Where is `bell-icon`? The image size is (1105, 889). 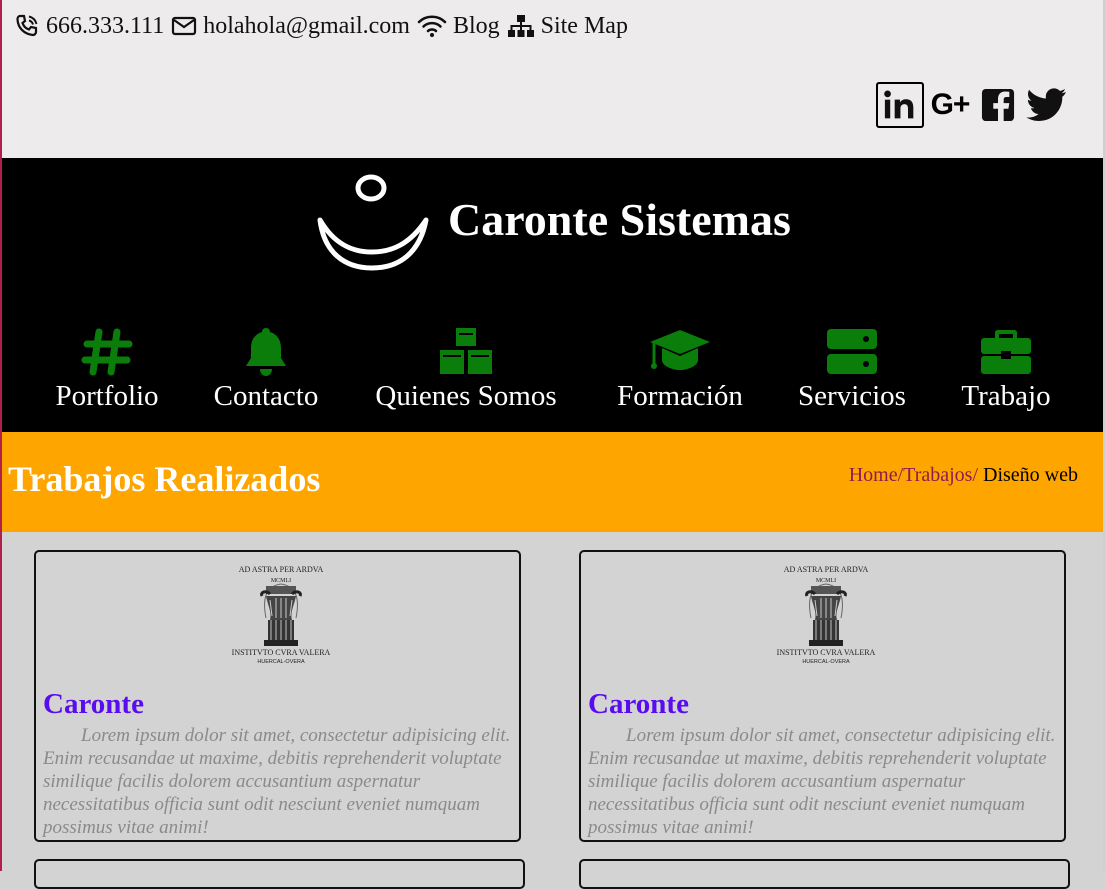 bell-icon is located at coordinates (266, 352).